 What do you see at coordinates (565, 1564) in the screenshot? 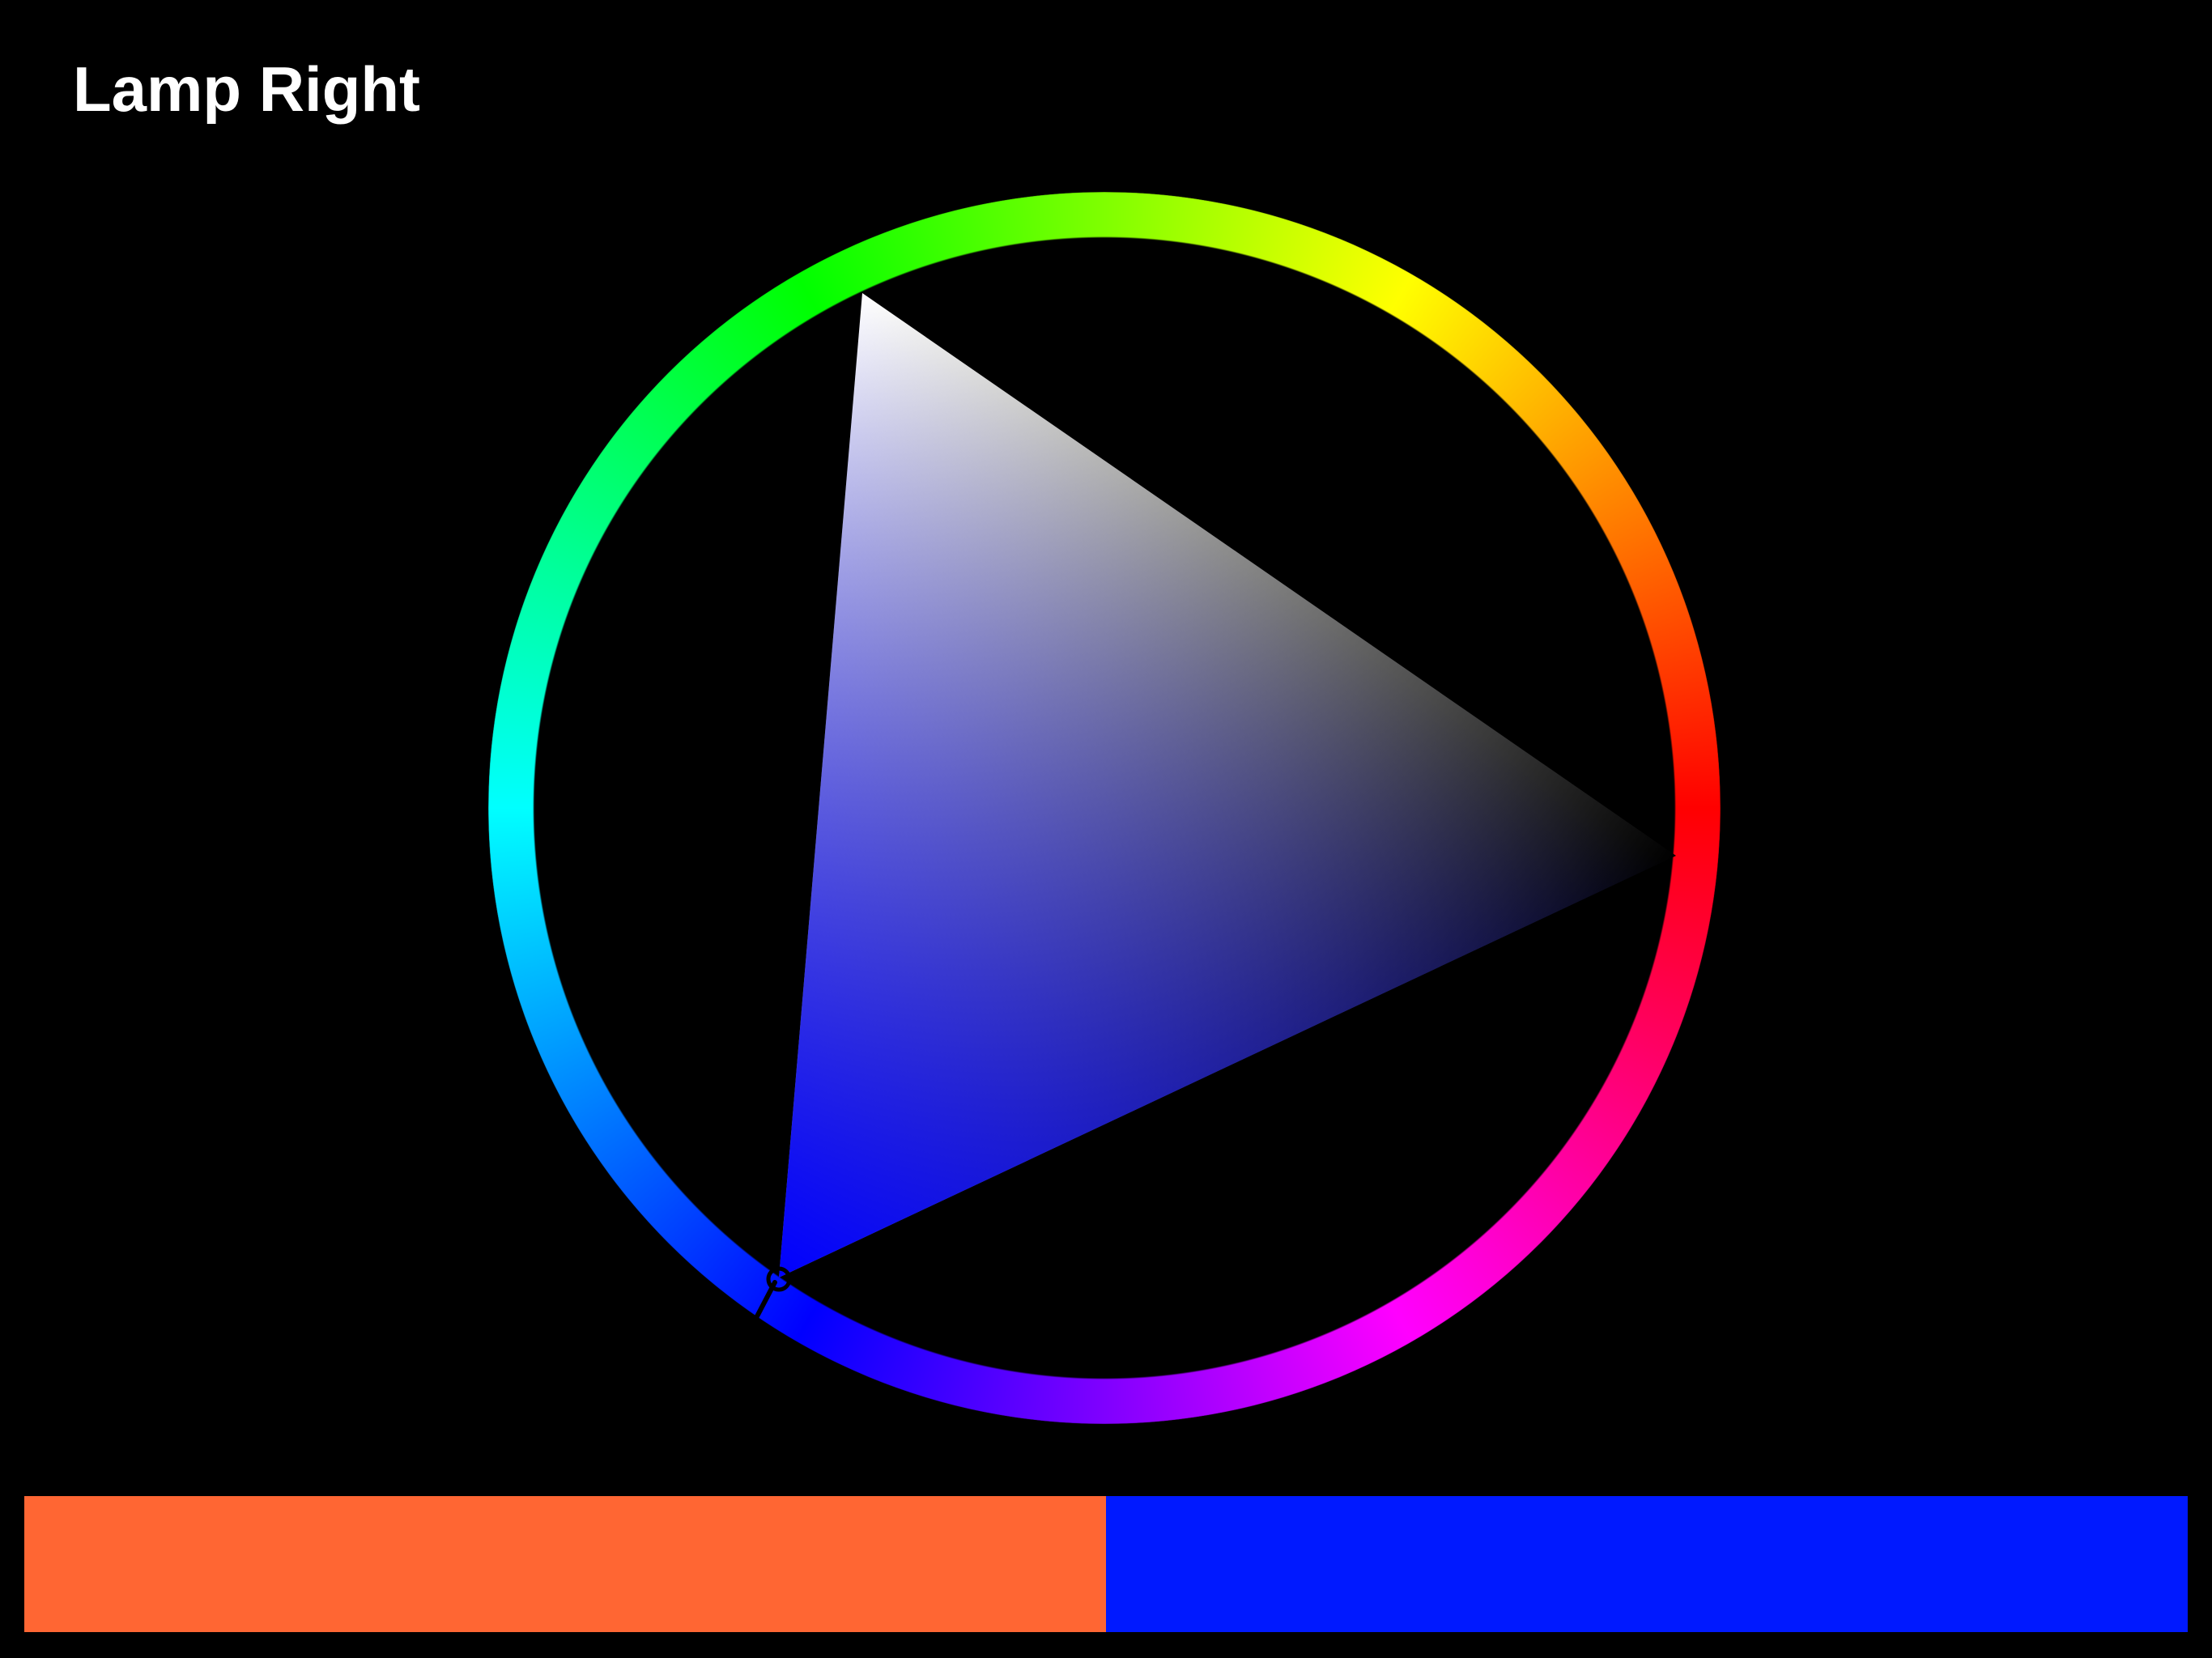
I see `previous-color-swatch` at bounding box center [565, 1564].